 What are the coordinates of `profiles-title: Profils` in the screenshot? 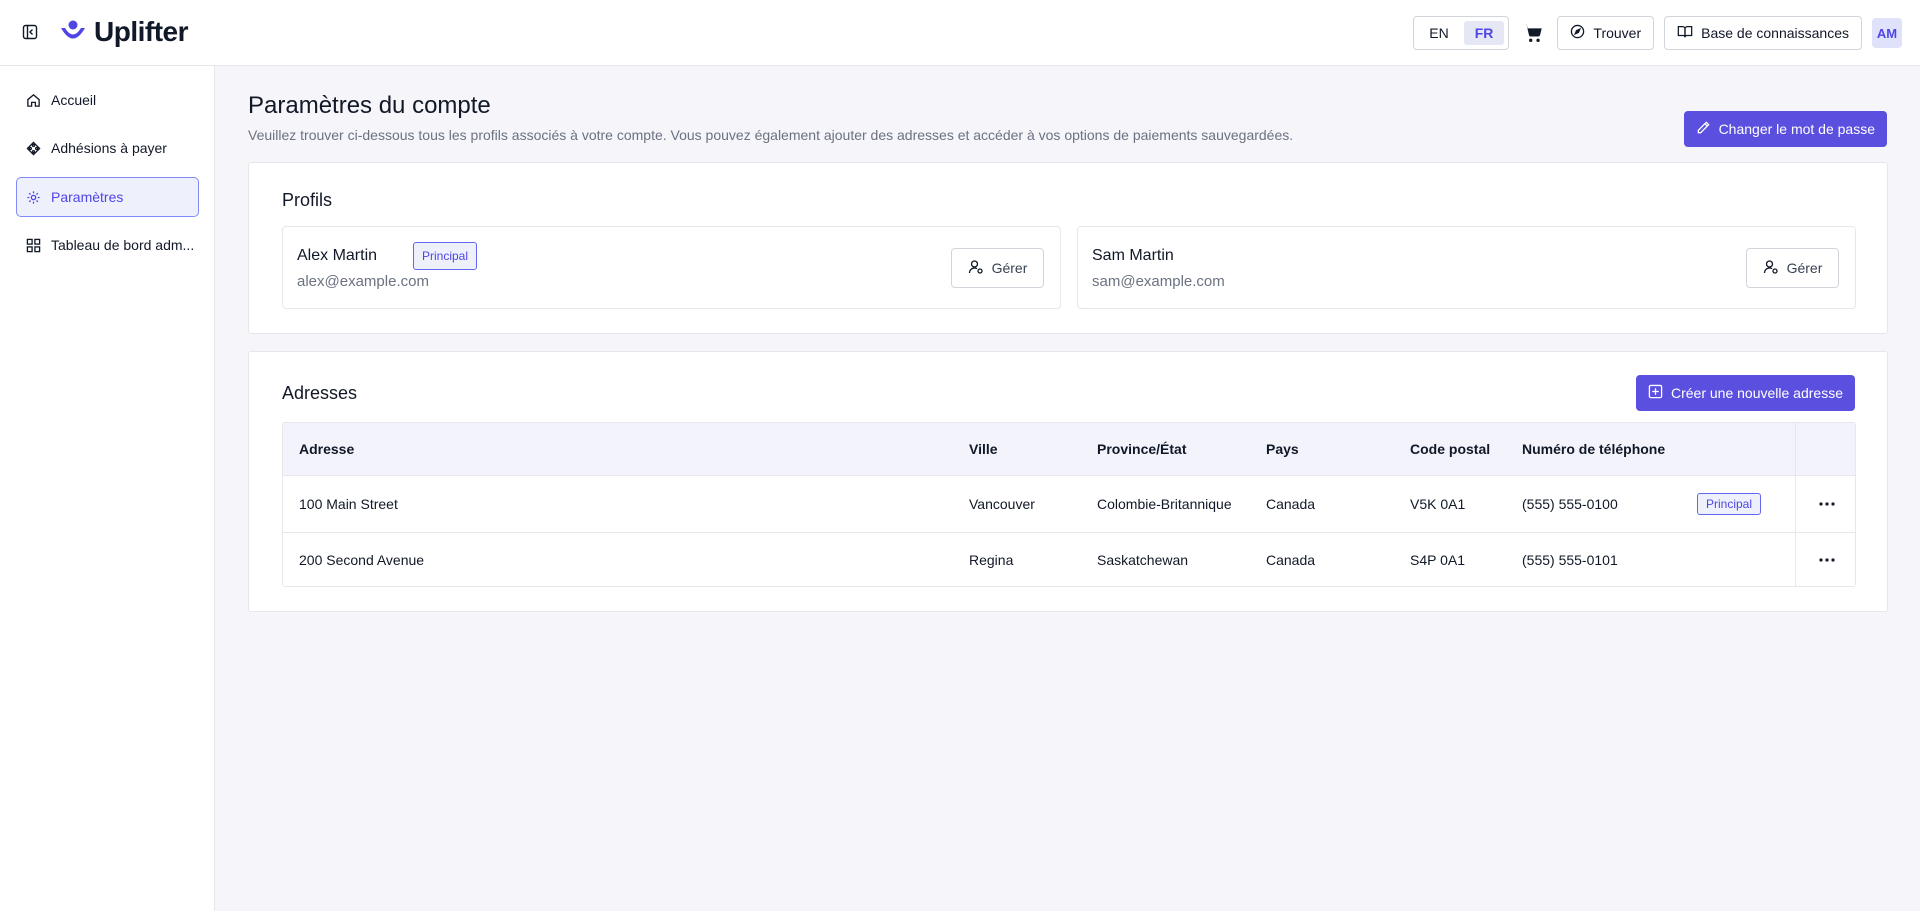 It's located at (307, 200).